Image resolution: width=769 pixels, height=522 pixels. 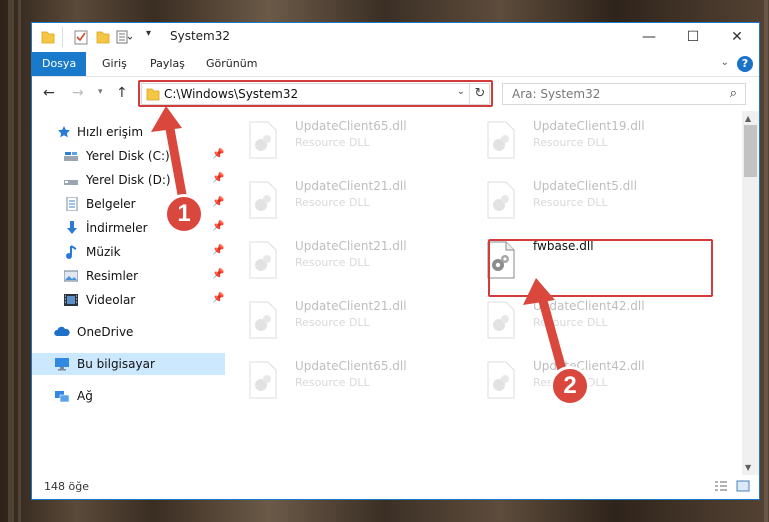 What do you see at coordinates (175, 159) in the screenshot?
I see `arrow-to-address-bar` at bounding box center [175, 159].